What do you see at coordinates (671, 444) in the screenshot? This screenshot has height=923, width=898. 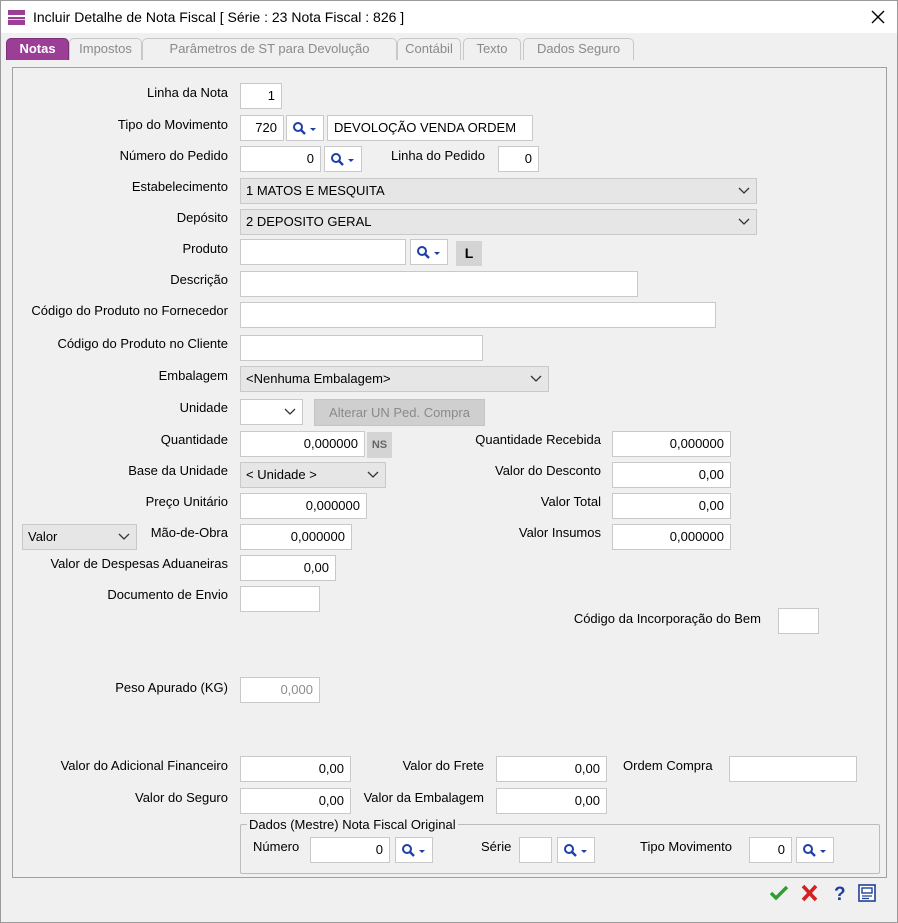 I see `quantidade-recebida-field: 0,000000` at bounding box center [671, 444].